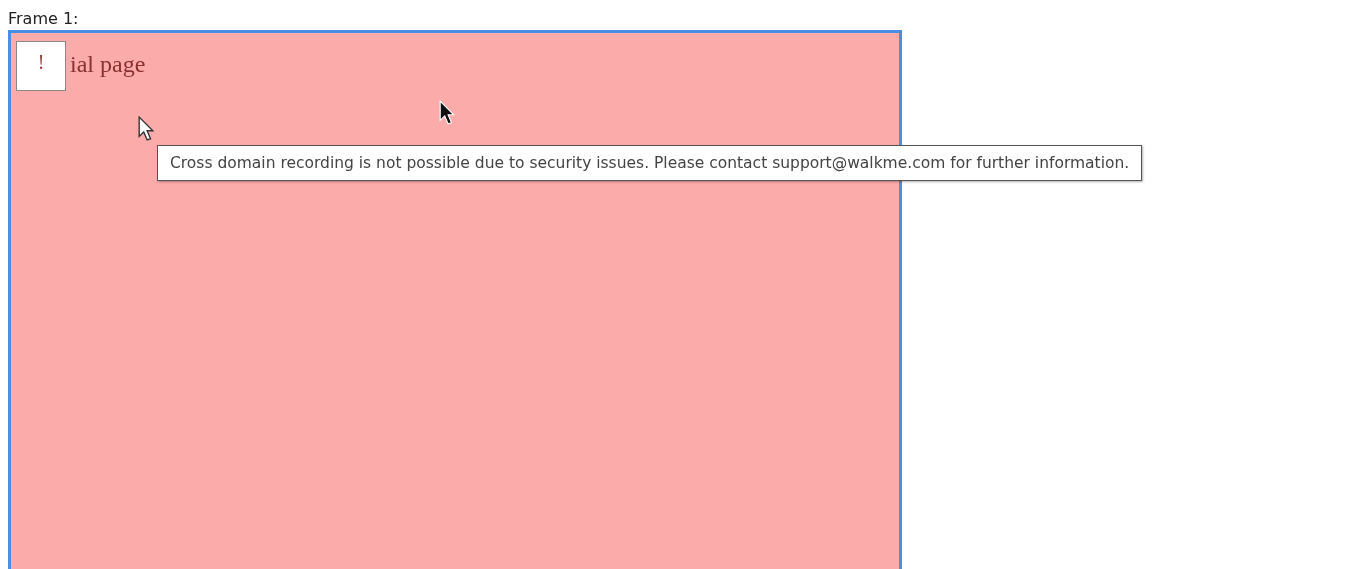 The image size is (1345, 569). What do you see at coordinates (650, 163) in the screenshot?
I see `tooltip: Cross domain recording is not possible due to security issues. Please contact support@walkme.com for further information.` at bounding box center [650, 163].